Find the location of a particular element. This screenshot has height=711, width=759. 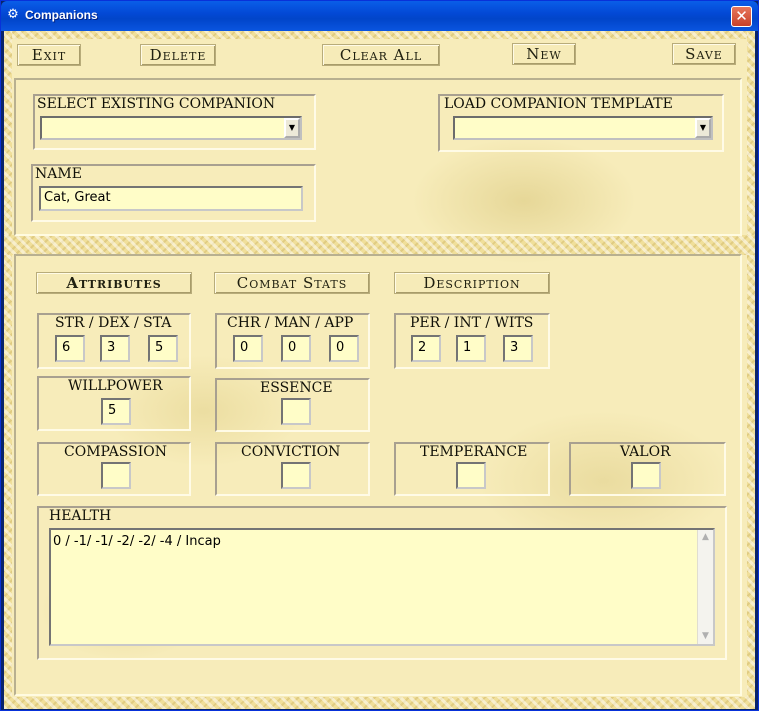

compassion-field is located at coordinates (116, 475).